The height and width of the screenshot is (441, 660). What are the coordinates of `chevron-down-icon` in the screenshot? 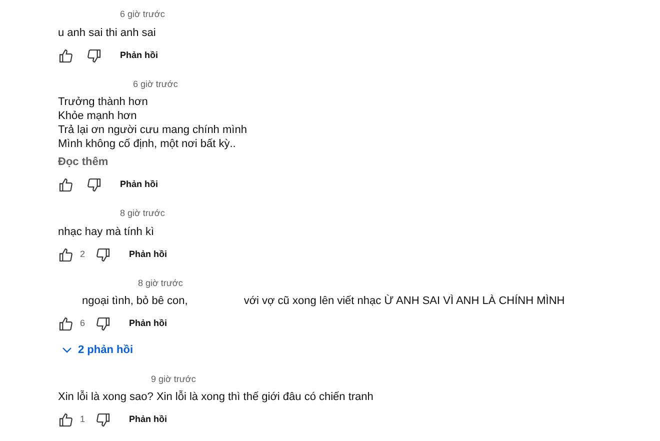 It's located at (67, 350).